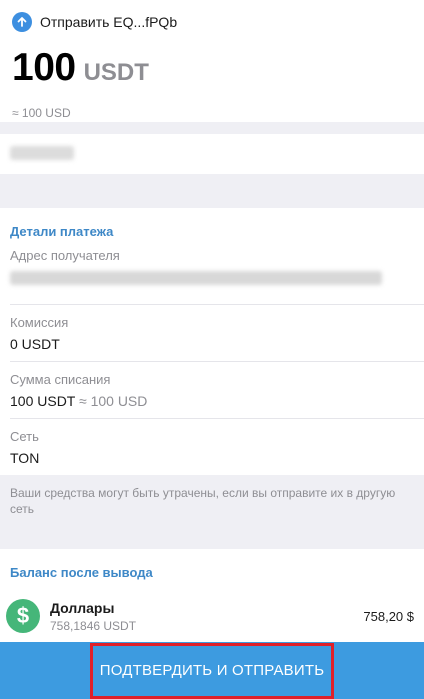 The width and height of the screenshot is (424, 699). Describe the element at coordinates (81, 572) in the screenshot. I see `balance-section-title: Баланс после вывода` at that location.